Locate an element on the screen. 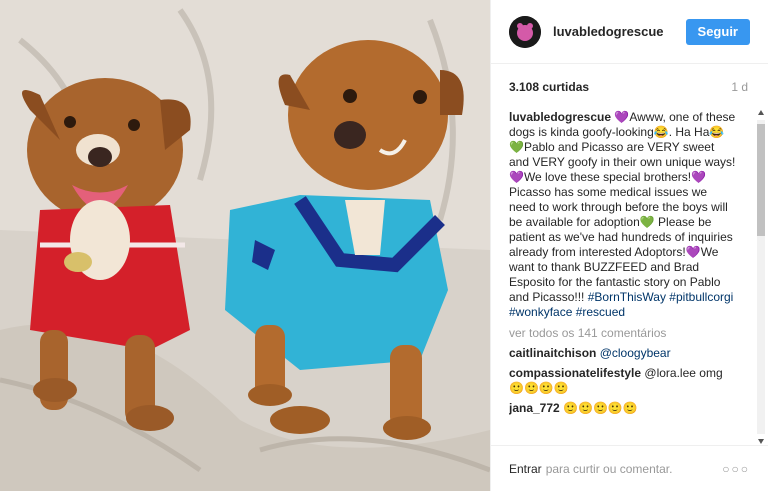 The width and height of the screenshot is (768, 491). comment-username: compassionatelifestyle is located at coordinates (575, 373).